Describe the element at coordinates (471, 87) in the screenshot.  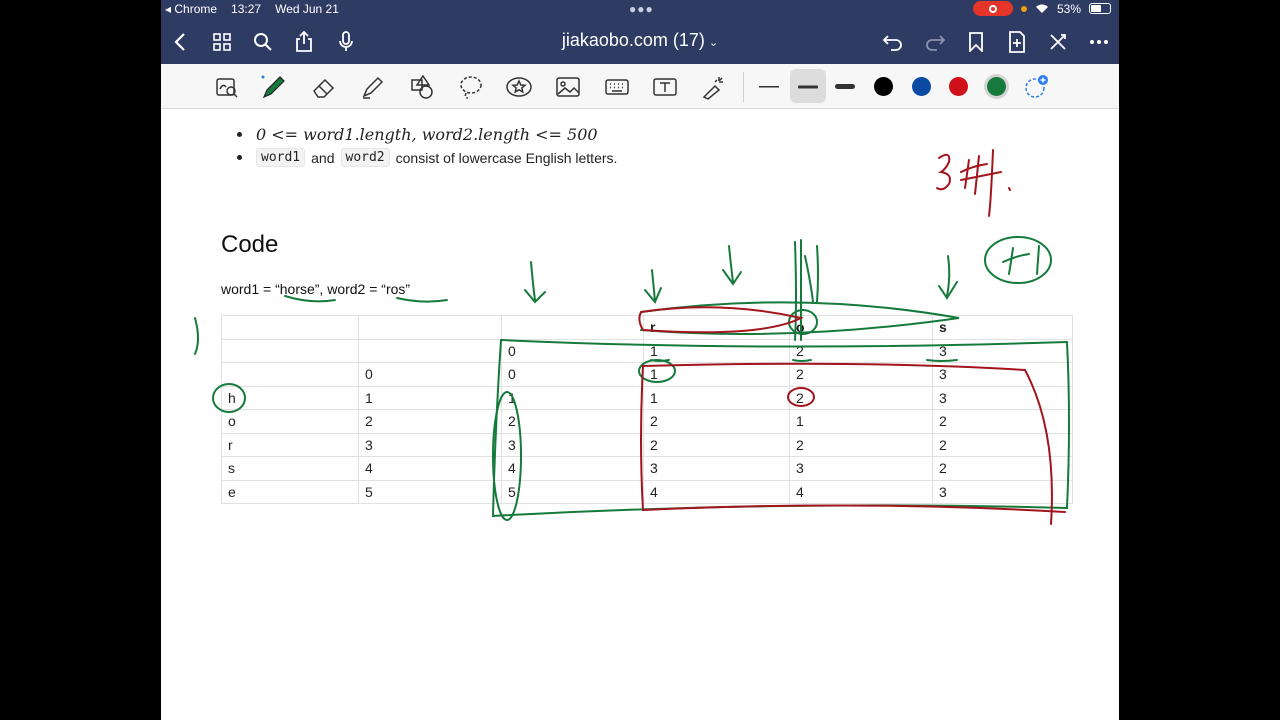
I see `lasso-icon` at that location.